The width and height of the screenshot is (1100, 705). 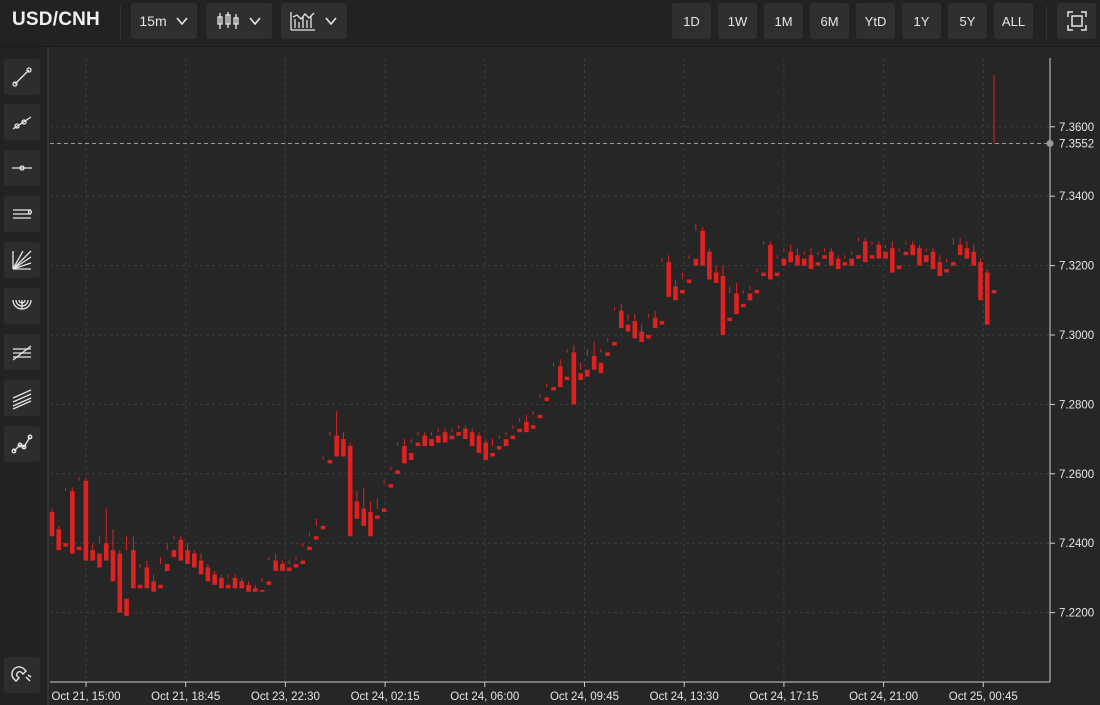 What do you see at coordinates (684, 697) in the screenshot?
I see `x-tick-label: Oct 24, 13:30` at bounding box center [684, 697].